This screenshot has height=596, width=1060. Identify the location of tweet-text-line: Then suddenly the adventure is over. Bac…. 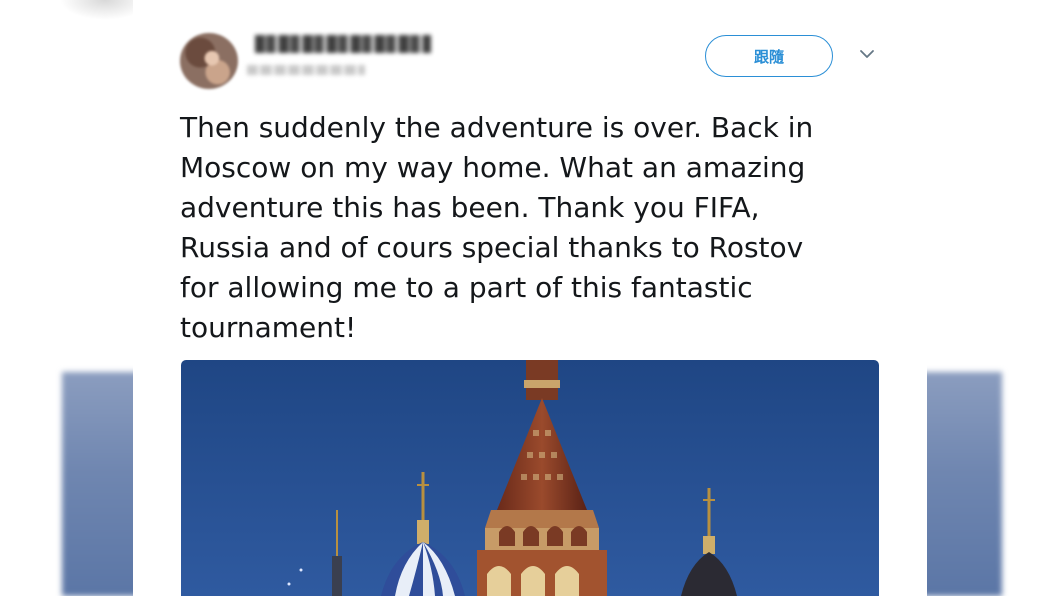
(497, 127).